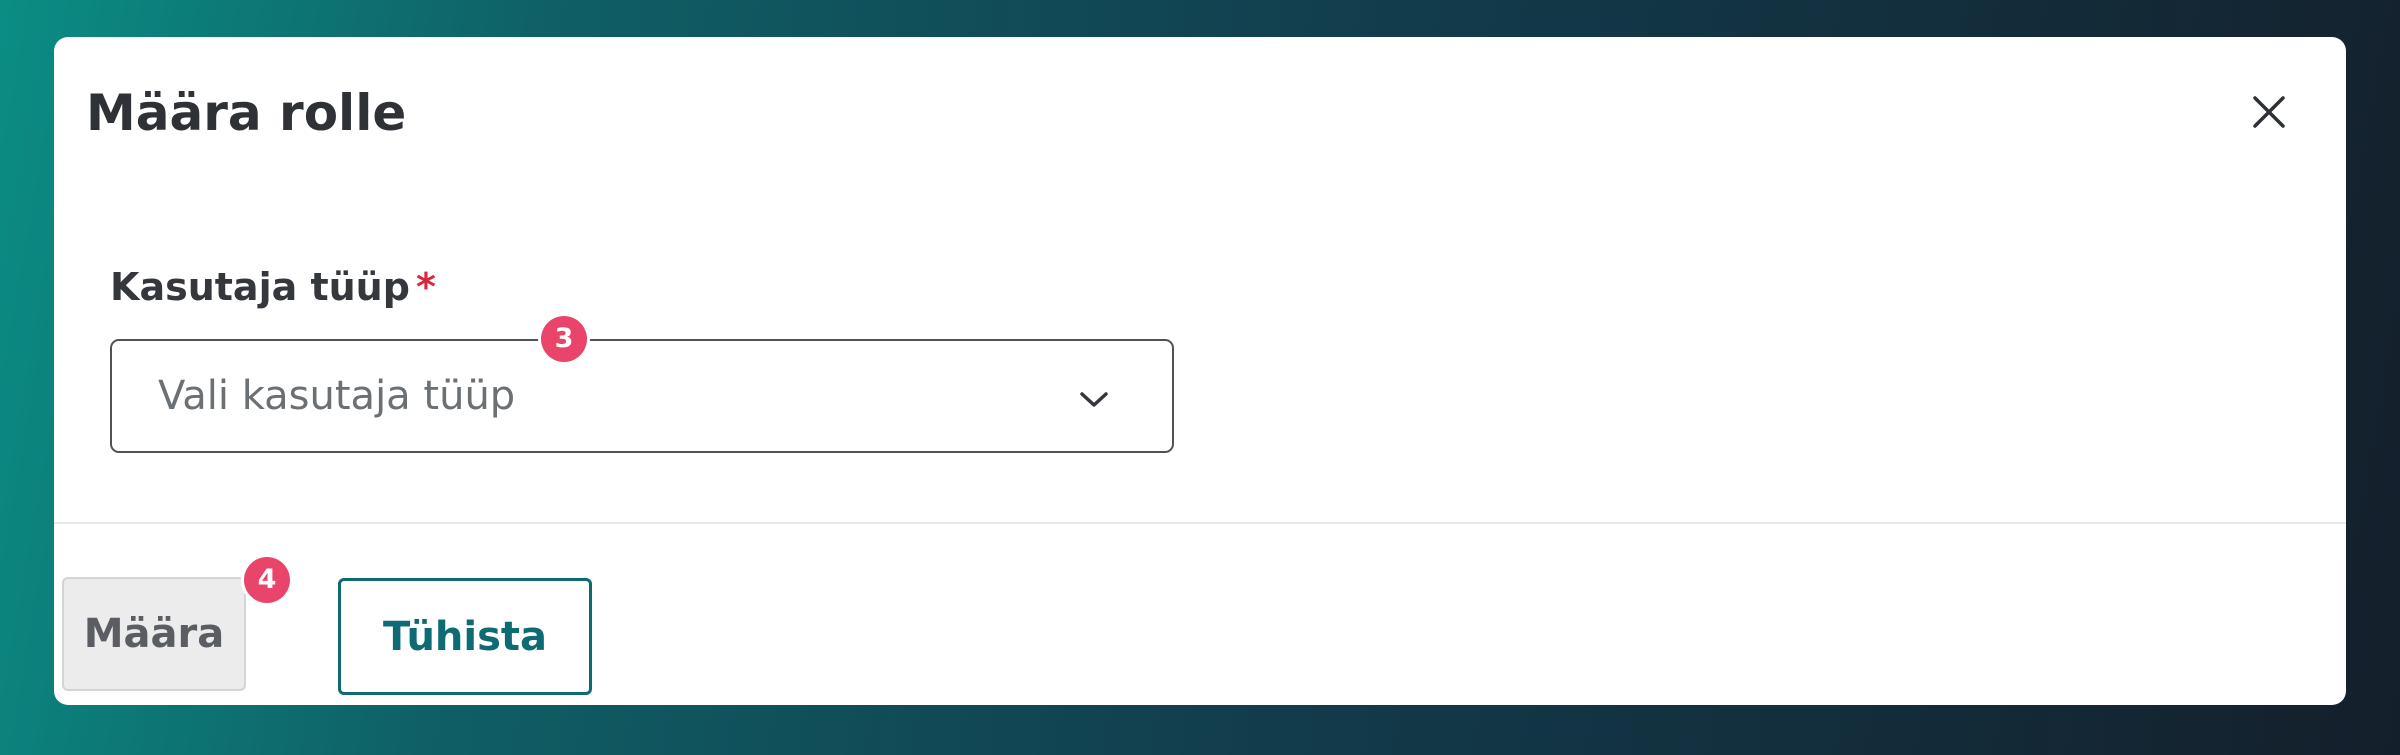 This screenshot has height=755, width=2400. I want to click on cancel-button: Tühista, so click(465, 636).